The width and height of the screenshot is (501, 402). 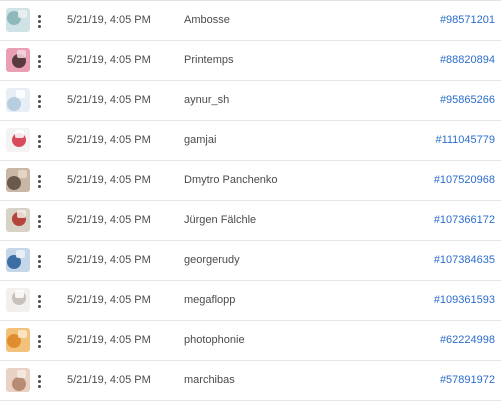 What do you see at coordinates (231, 180) in the screenshot?
I see `contributor-name: Dmytro Panchenko` at bounding box center [231, 180].